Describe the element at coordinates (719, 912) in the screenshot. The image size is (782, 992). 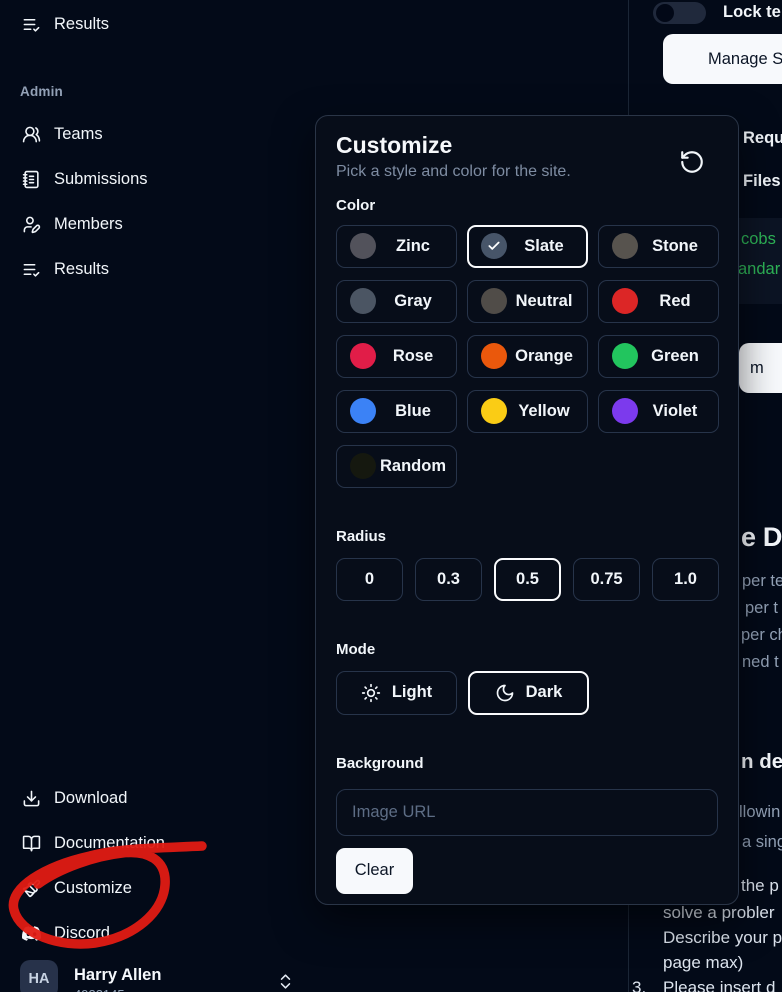
I see `body-line: solve a probler` at that location.